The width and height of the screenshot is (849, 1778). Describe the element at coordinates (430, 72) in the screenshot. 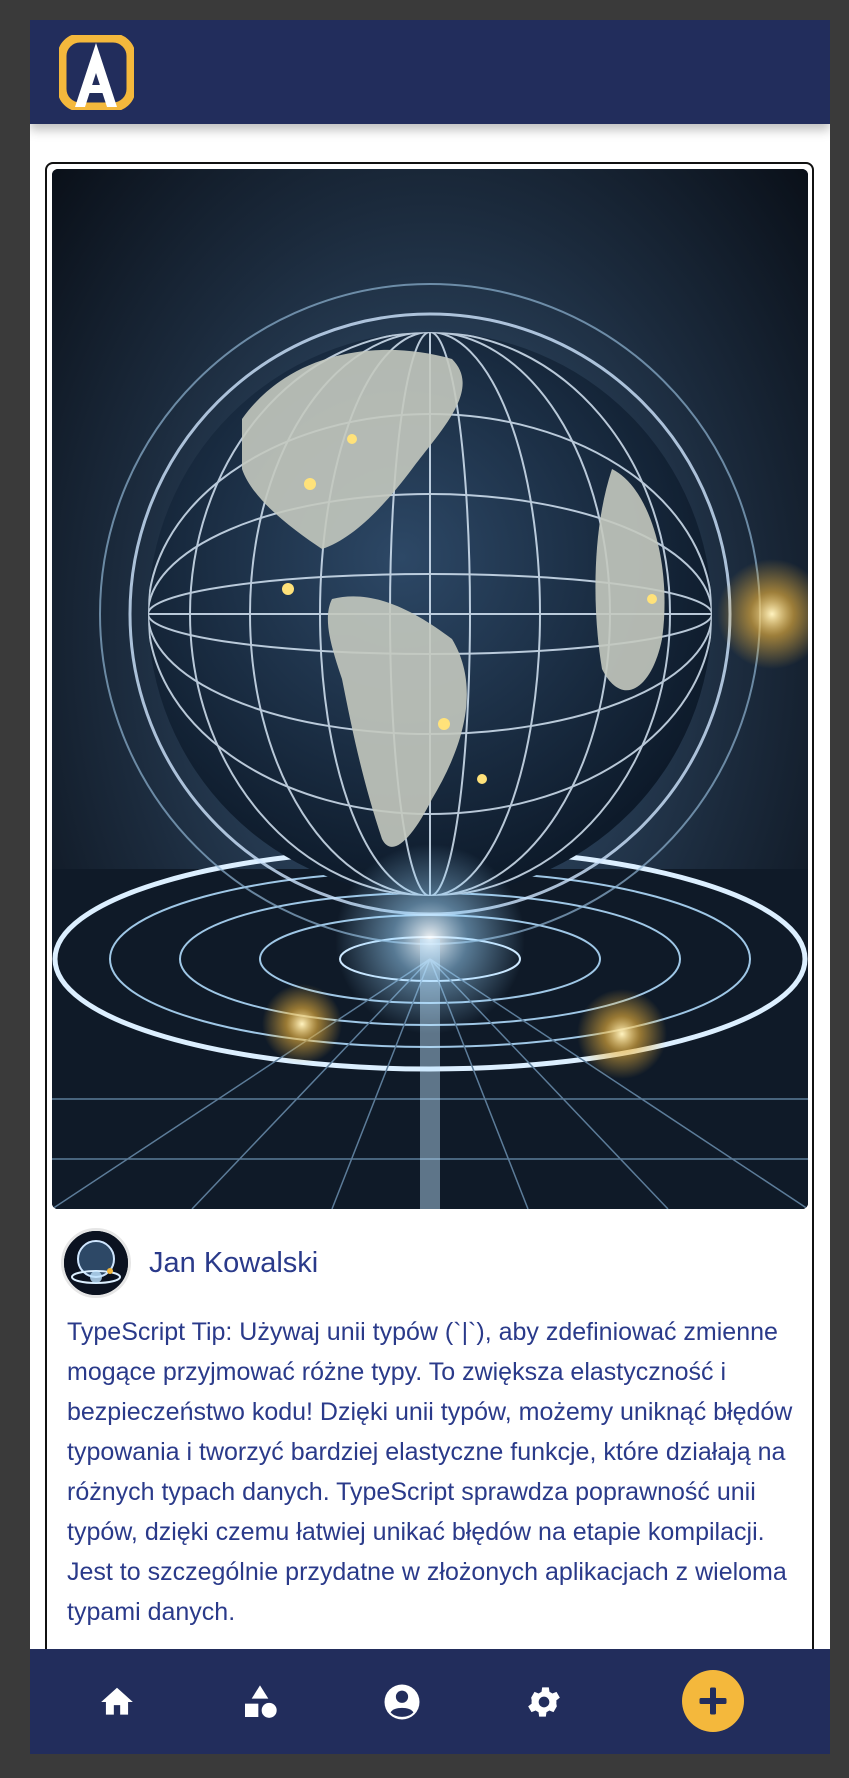

I see `app-header` at that location.